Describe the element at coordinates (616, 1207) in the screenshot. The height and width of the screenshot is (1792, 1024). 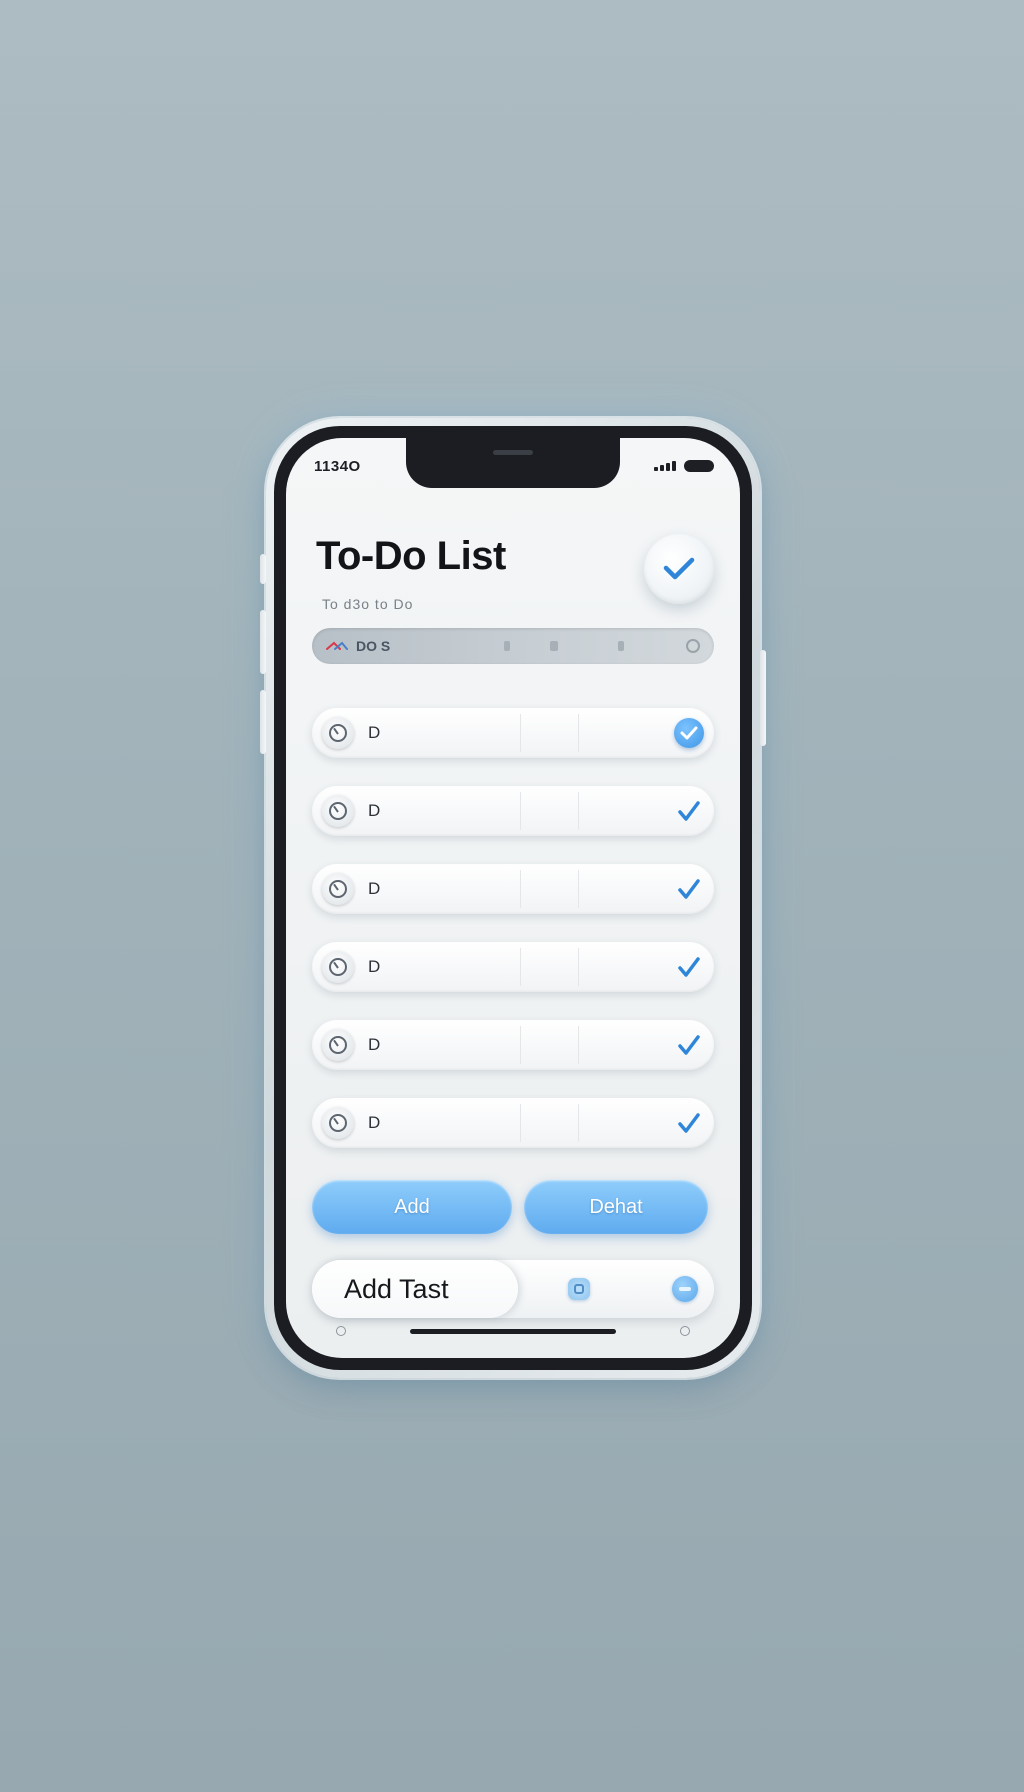
I see `delete-button: Dehat` at that location.